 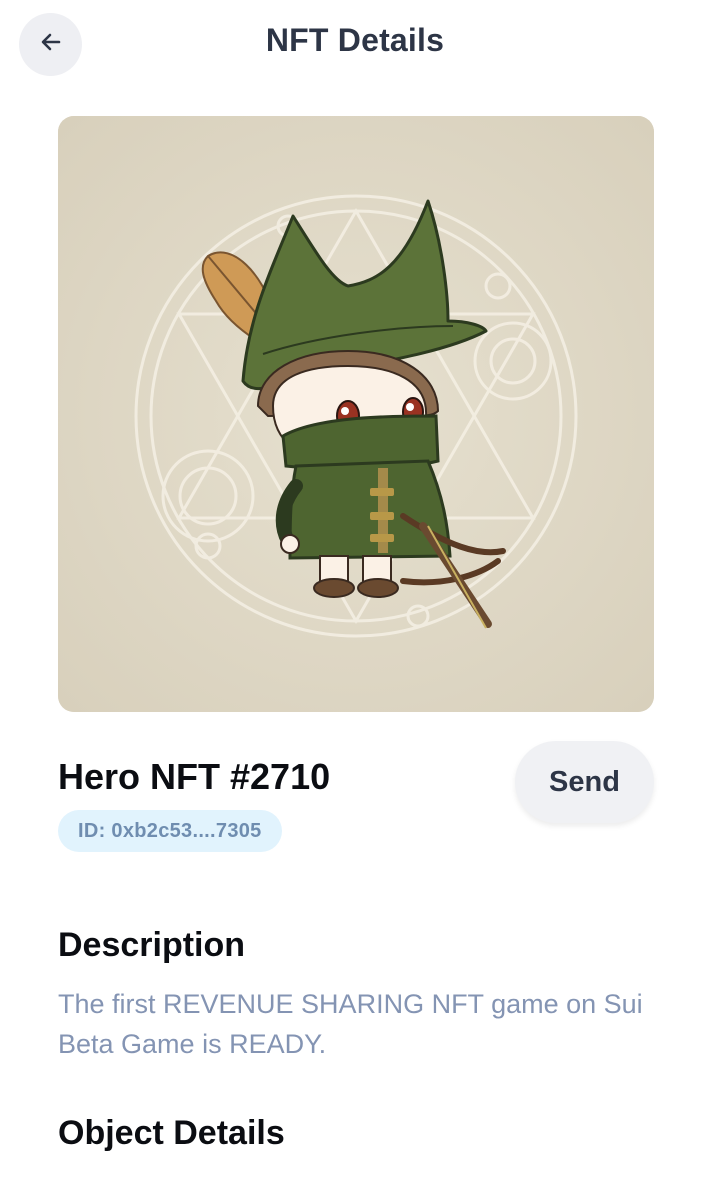 What do you see at coordinates (584, 782) in the screenshot?
I see `send-button: Send` at bounding box center [584, 782].